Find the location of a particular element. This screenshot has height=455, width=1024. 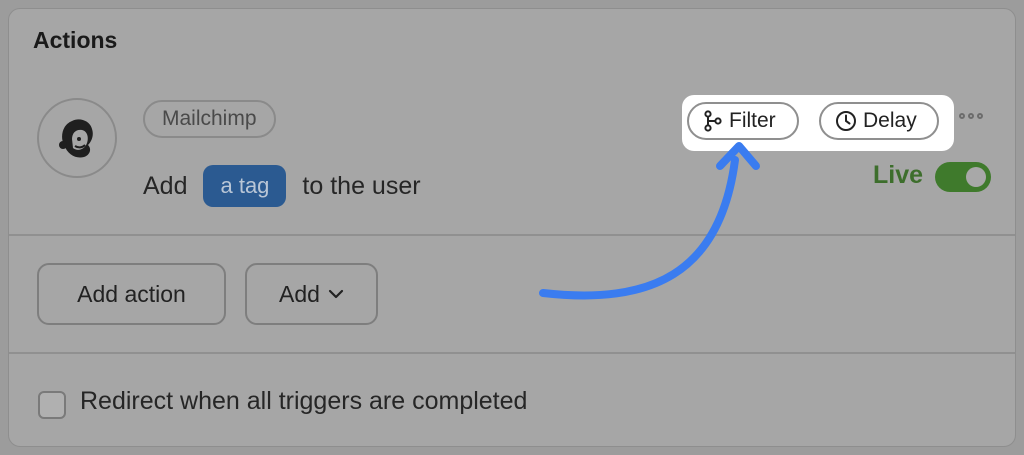

mailchimp-logo-icon is located at coordinates (76, 138).